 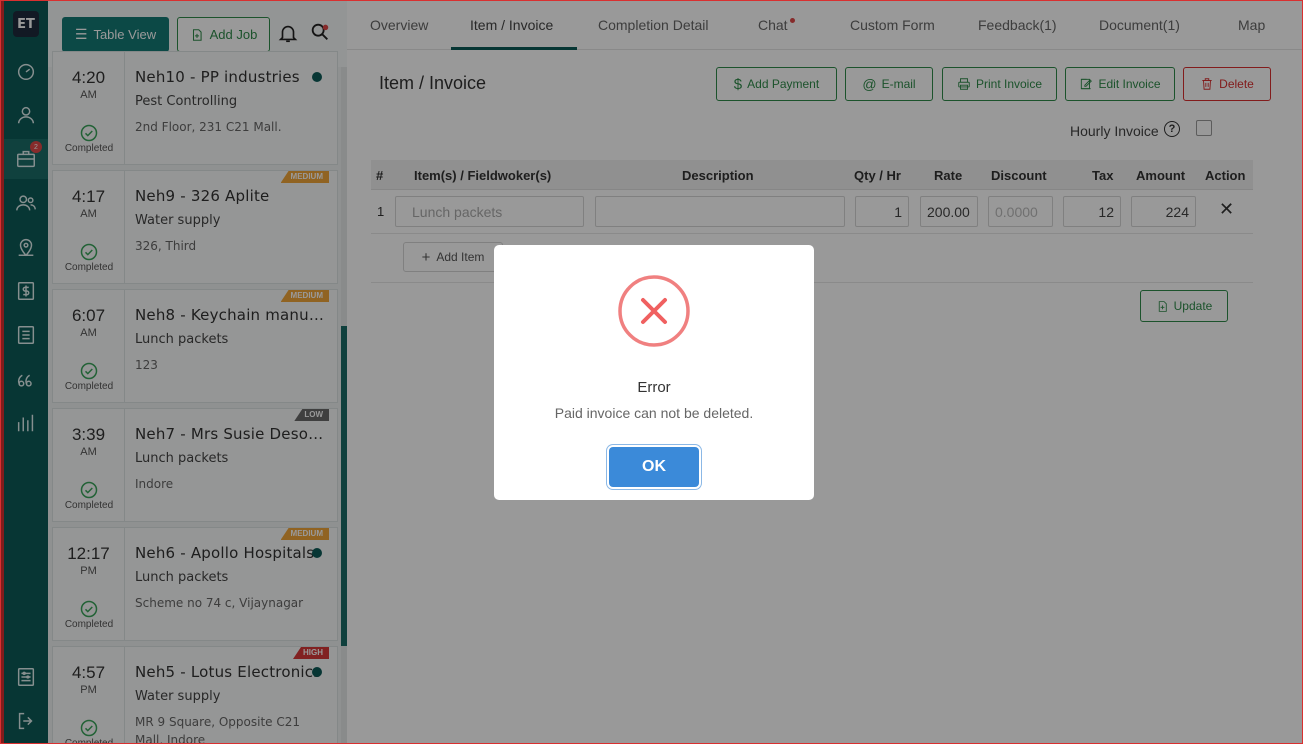 I want to click on error-x-icon, so click(x=654, y=311).